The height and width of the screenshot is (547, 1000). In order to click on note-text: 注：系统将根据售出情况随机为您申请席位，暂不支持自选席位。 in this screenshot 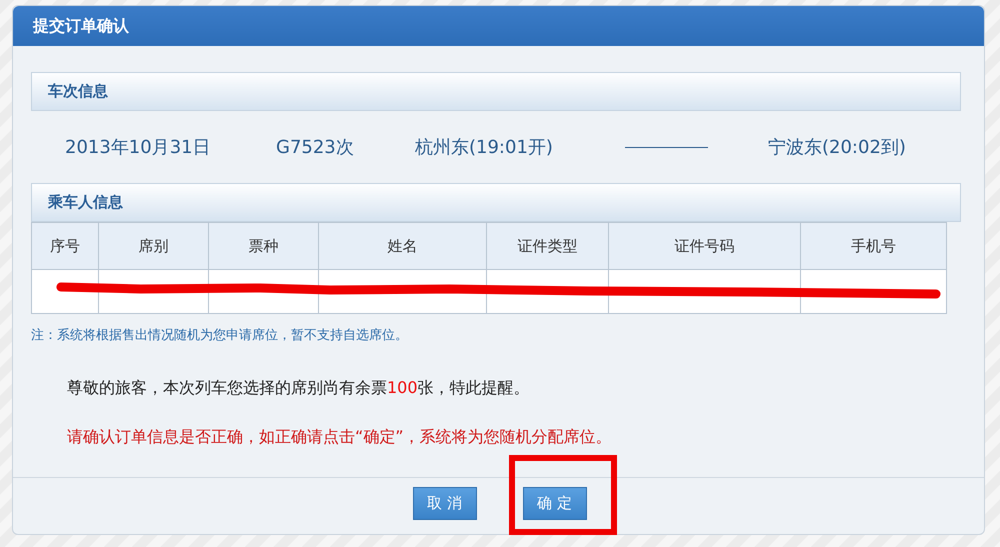, I will do `click(220, 335)`.